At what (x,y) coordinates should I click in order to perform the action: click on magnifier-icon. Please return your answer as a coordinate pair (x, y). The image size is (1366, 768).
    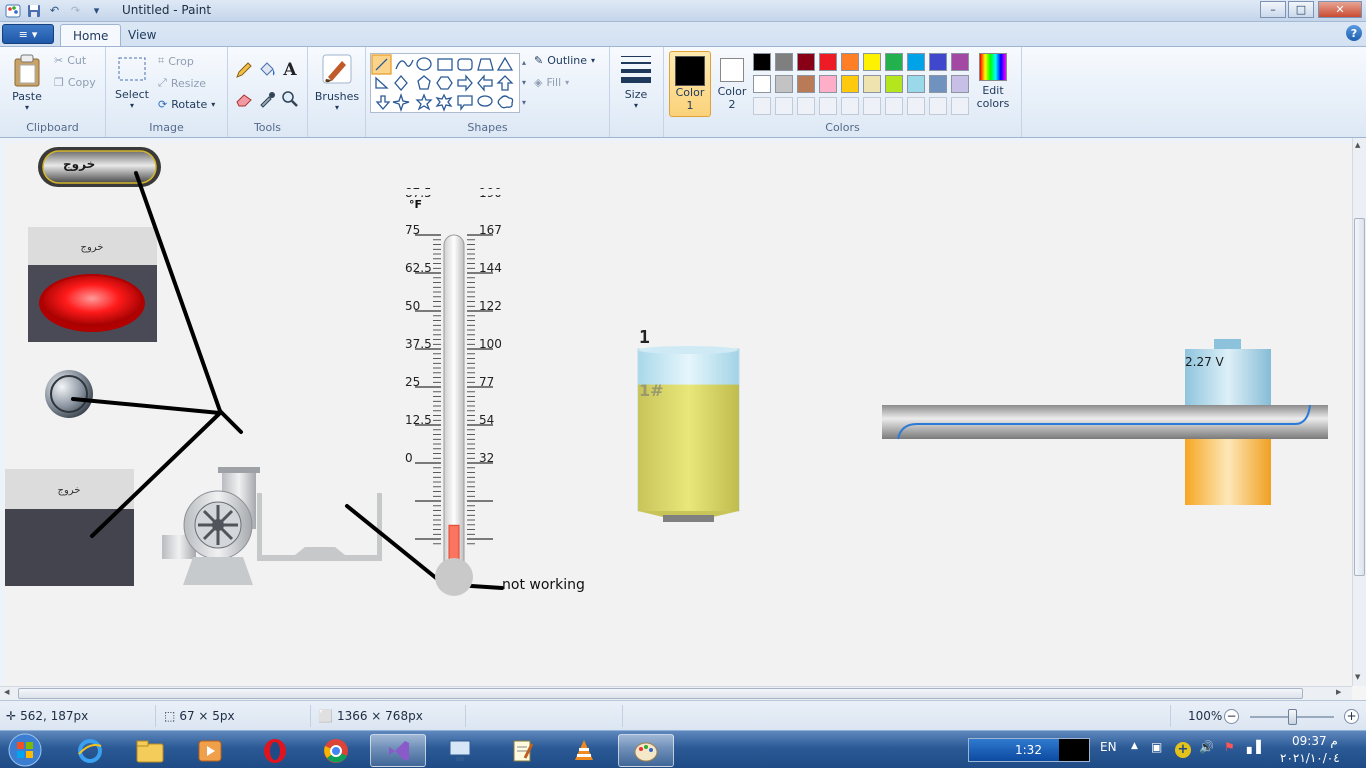
    Looking at the image, I should click on (290, 99).